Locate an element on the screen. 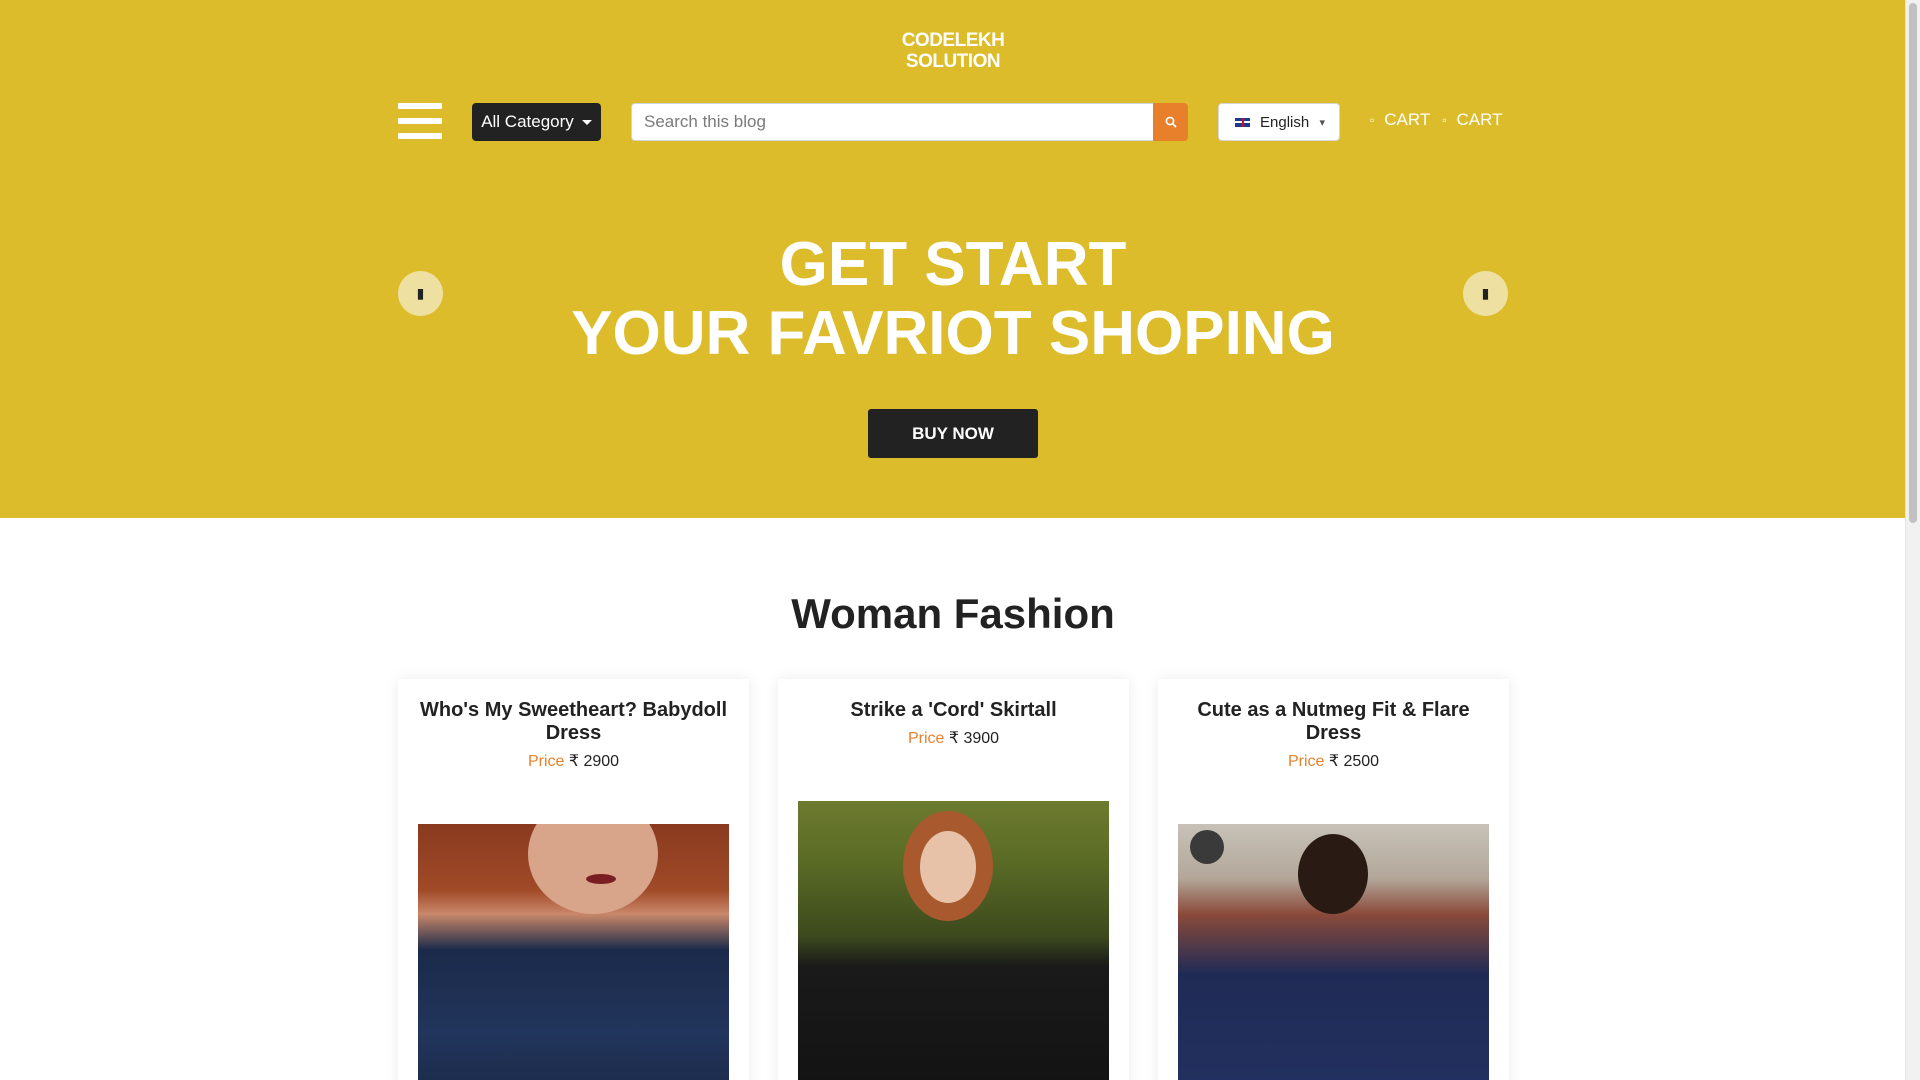  price-value: ₹ 2500 is located at coordinates (1354, 761).